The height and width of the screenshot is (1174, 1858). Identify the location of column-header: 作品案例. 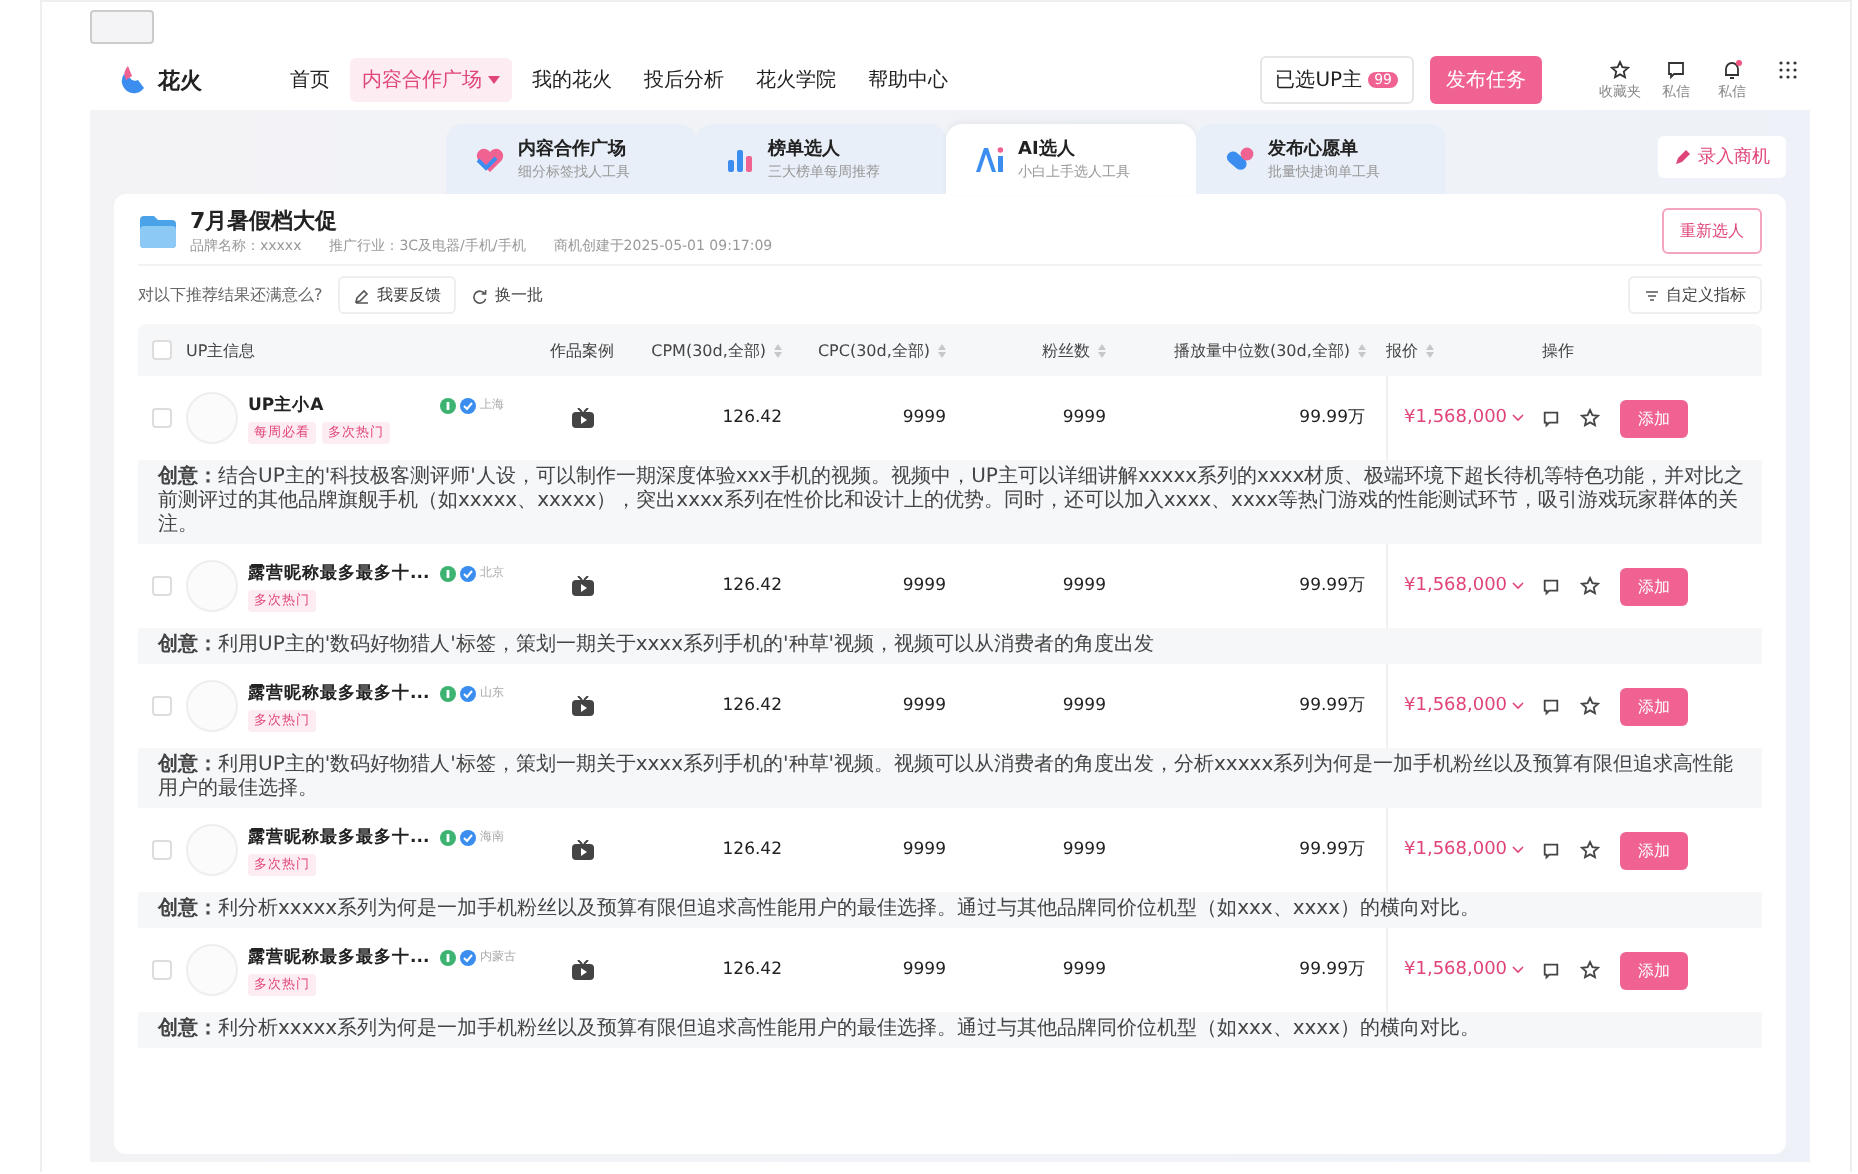
(582, 350).